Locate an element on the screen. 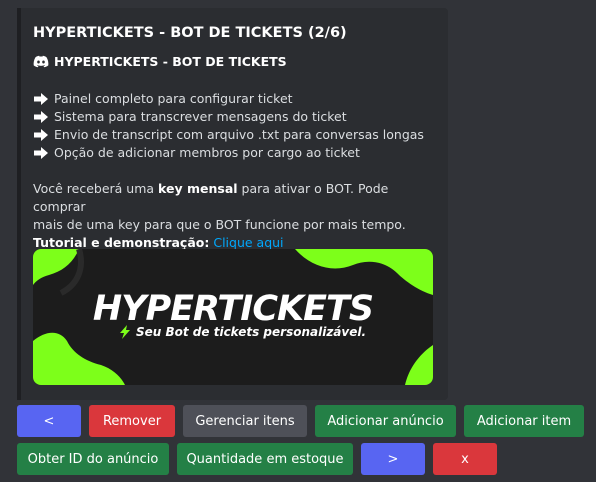  embed-author-name: HYPERTICKETS - BOT DE TICKETS is located at coordinates (170, 61).